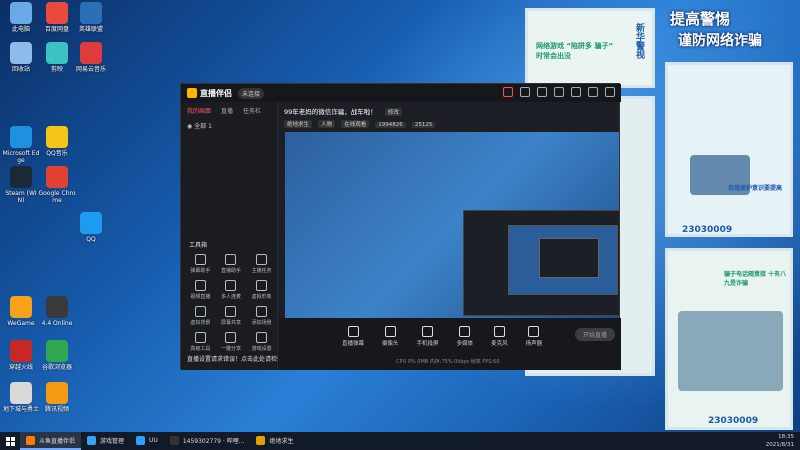  What do you see at coordinates (51, 441) in the screenshot?
I see `taskbar-item: 斗鱼直播伴侣` at bounding box center [51, 441].